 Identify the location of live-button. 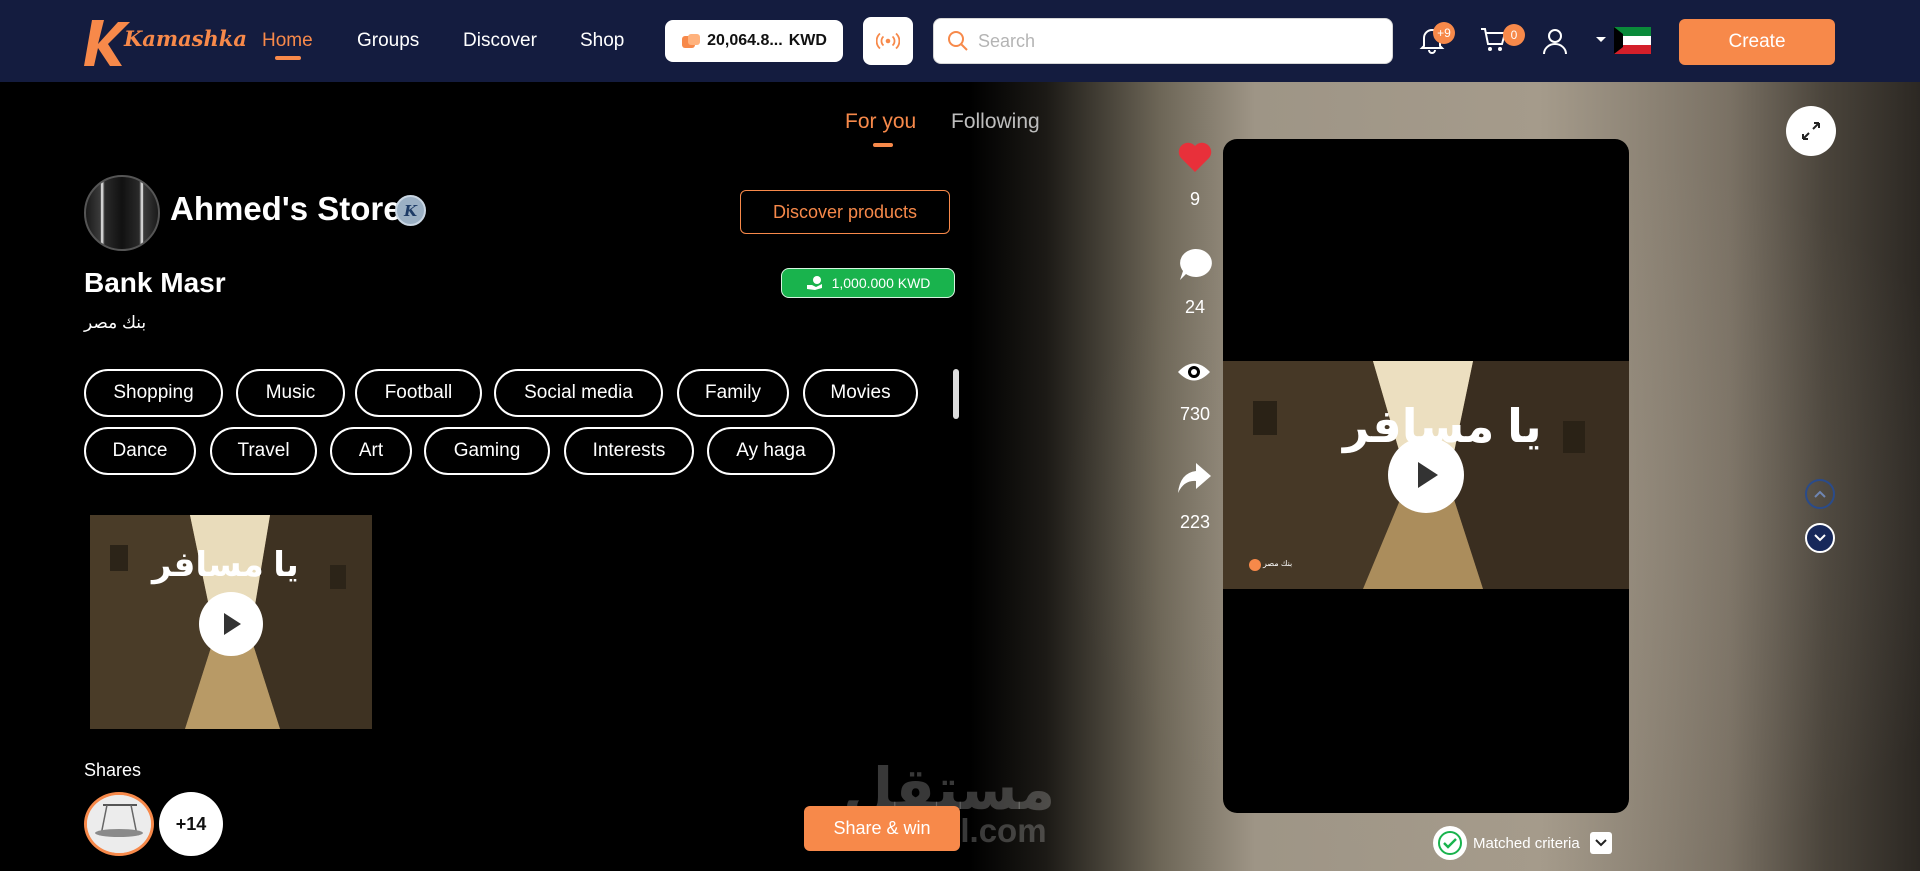
(888, 41).